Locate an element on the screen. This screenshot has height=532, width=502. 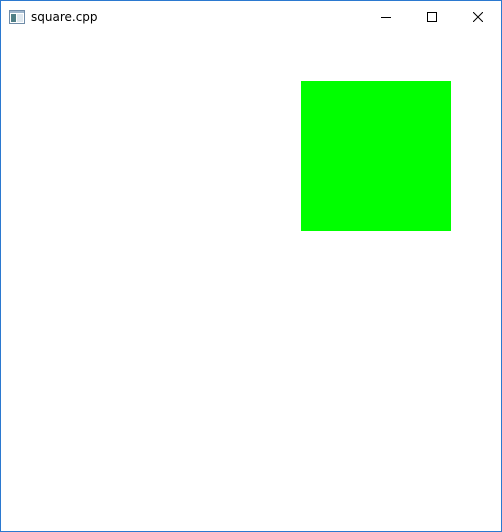
close-button is located at coordinates (478, 16).